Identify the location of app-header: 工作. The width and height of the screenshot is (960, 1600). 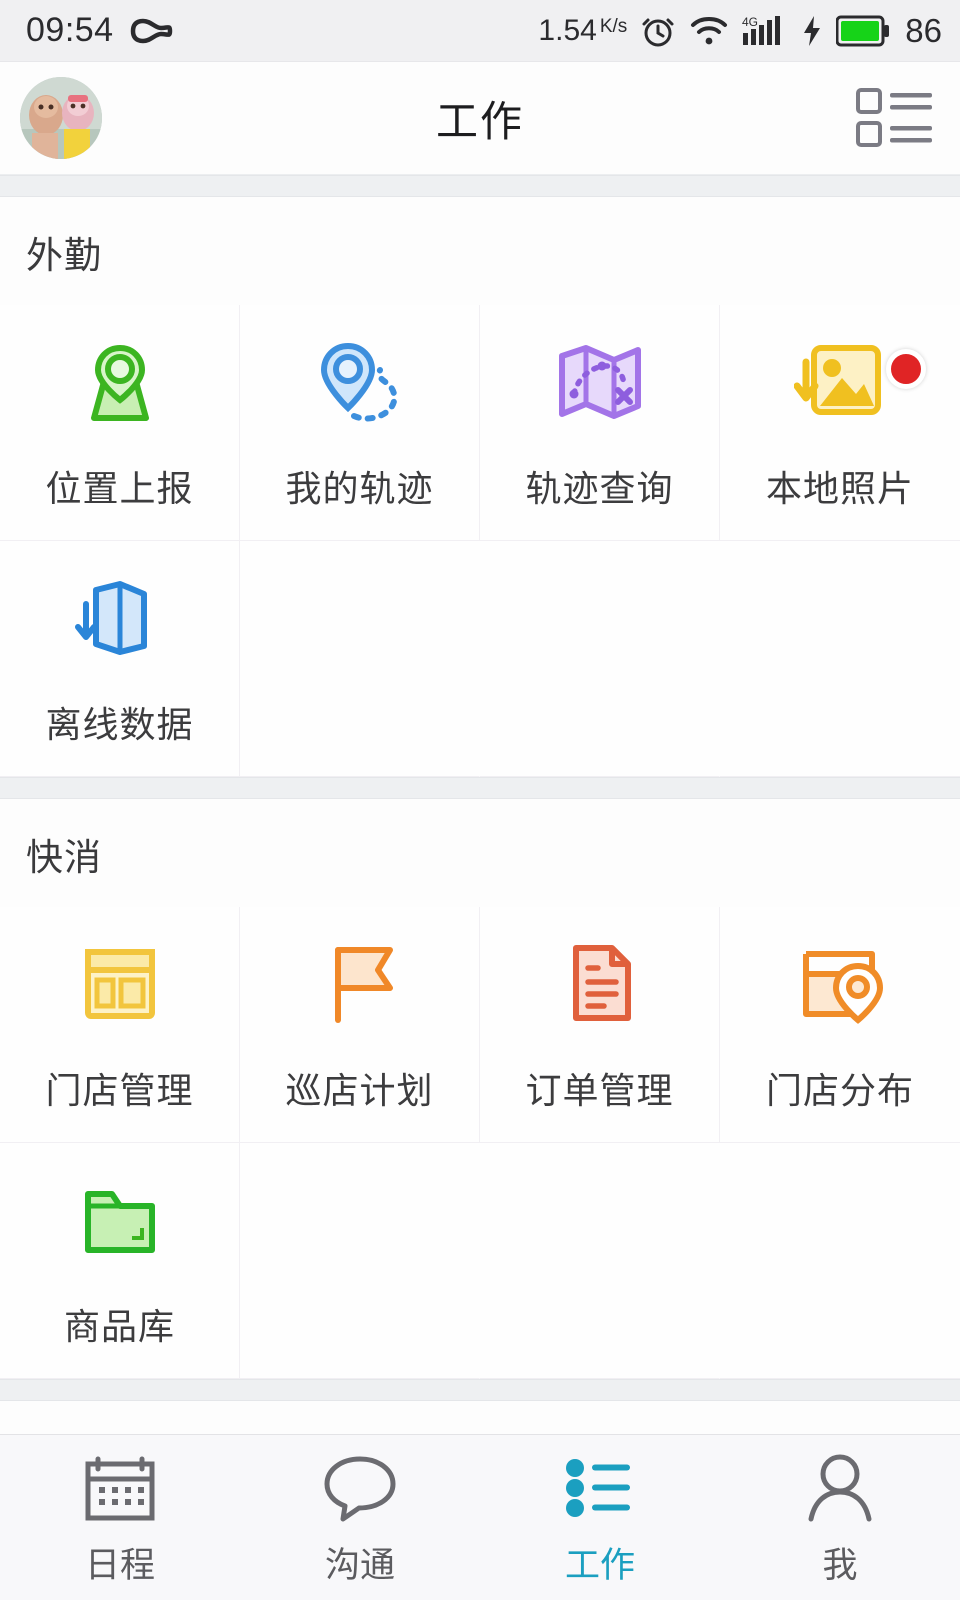
(480, 118).